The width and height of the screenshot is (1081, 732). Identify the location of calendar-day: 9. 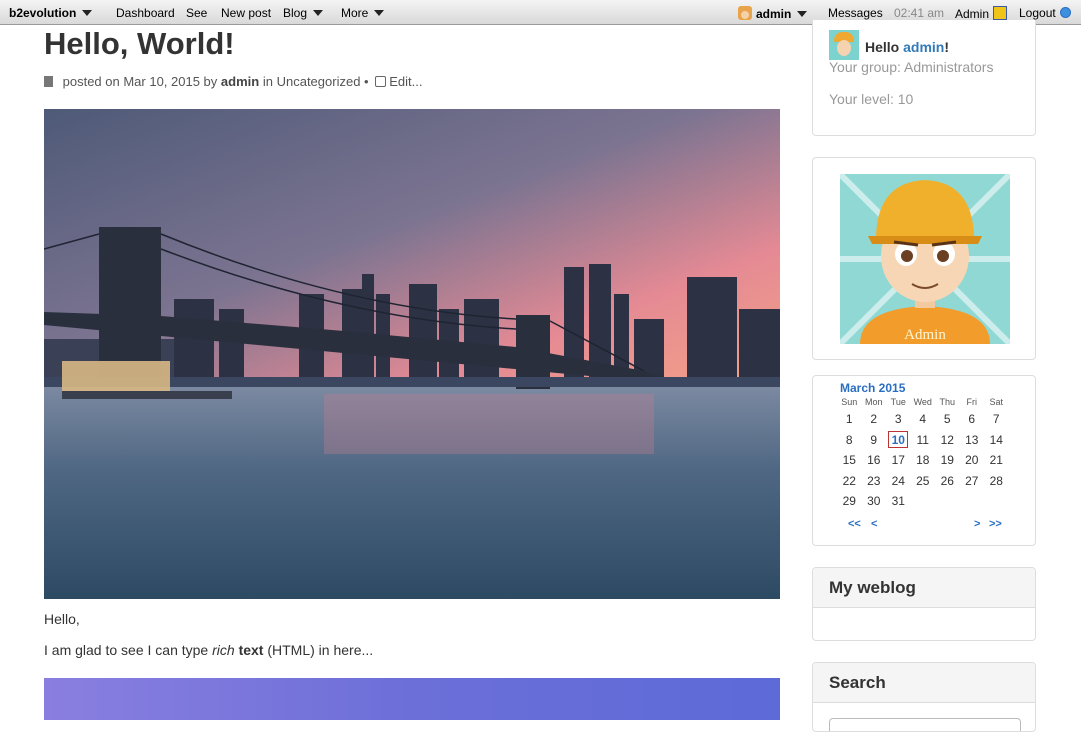
(874, 439).